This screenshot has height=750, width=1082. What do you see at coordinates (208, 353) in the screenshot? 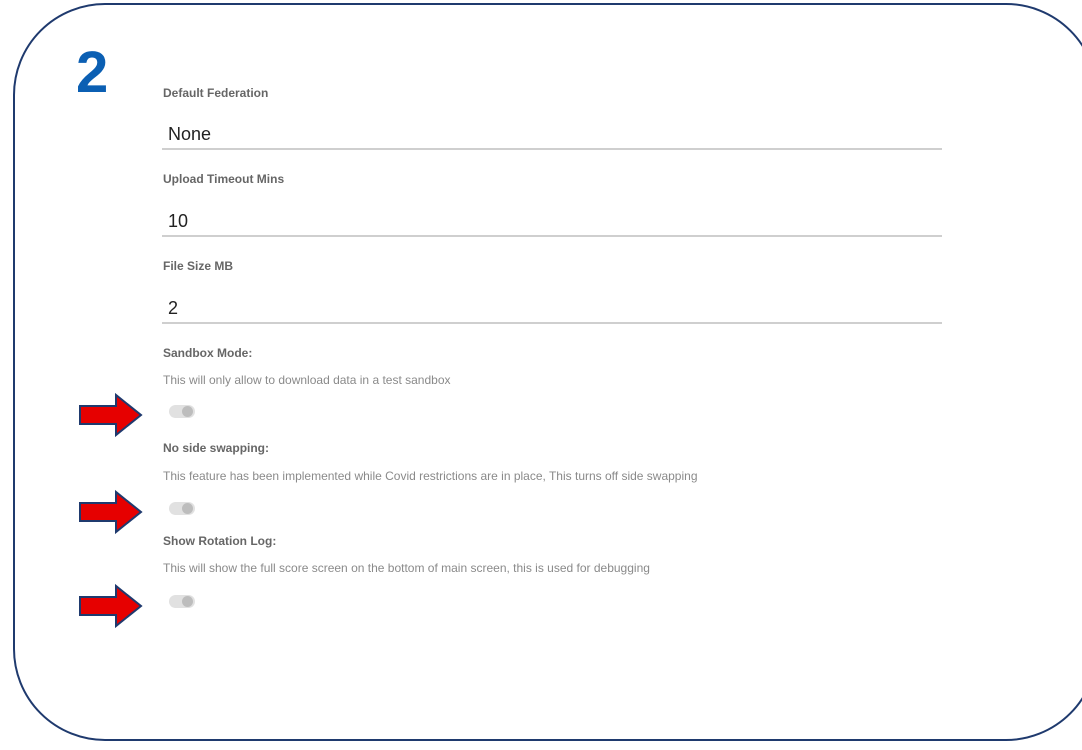
I see `sandbox-mode-title: Sandbox Mode:` at bounding box center [208, 353].